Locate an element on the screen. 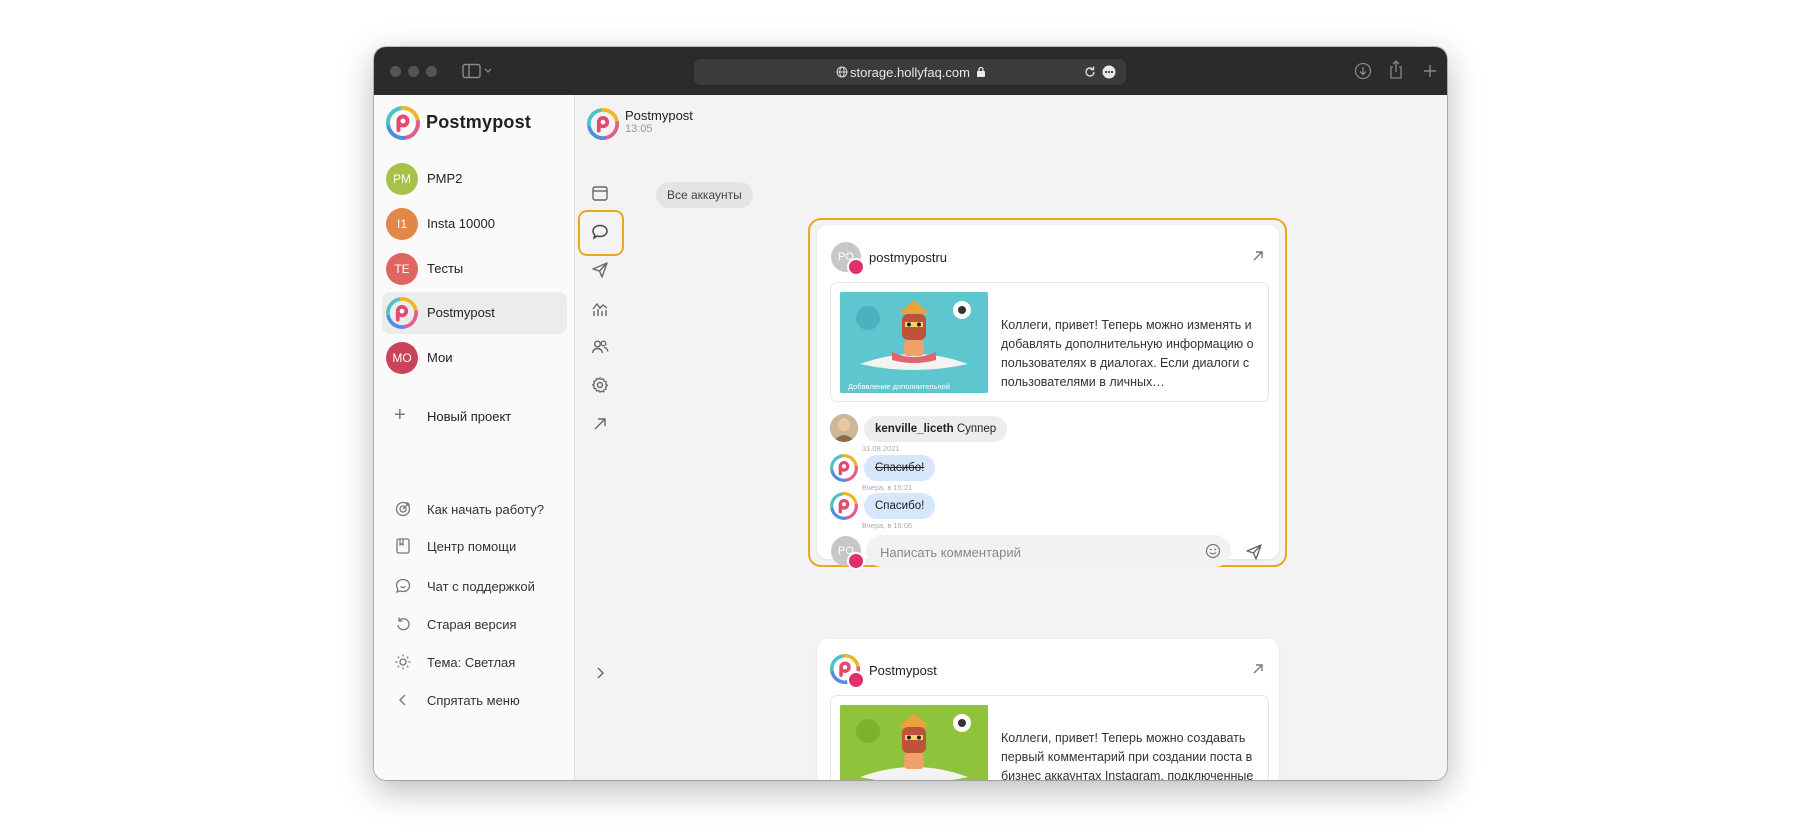 Image resolution: width=1820 pixels, height=840 pixels. new-project-button: + Новый проект is located at coordinates (474, 417).